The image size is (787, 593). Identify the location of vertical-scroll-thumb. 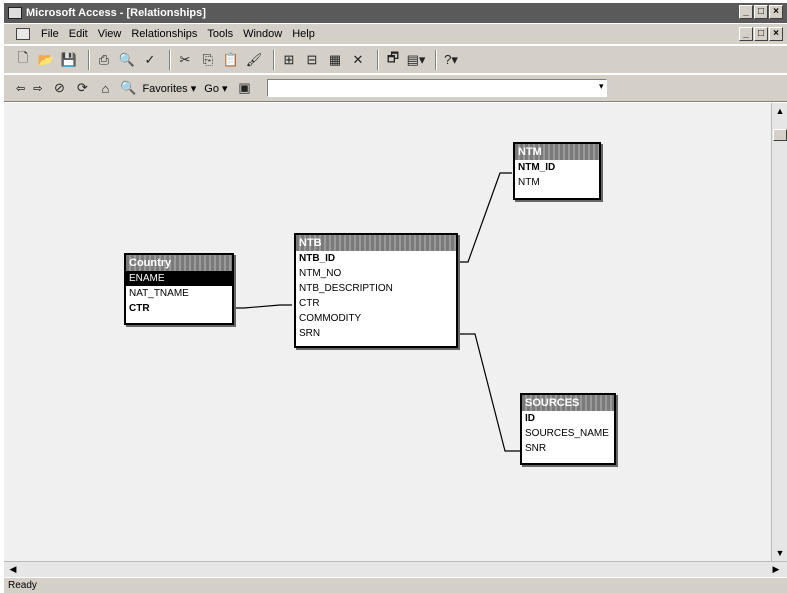
(780, 135).